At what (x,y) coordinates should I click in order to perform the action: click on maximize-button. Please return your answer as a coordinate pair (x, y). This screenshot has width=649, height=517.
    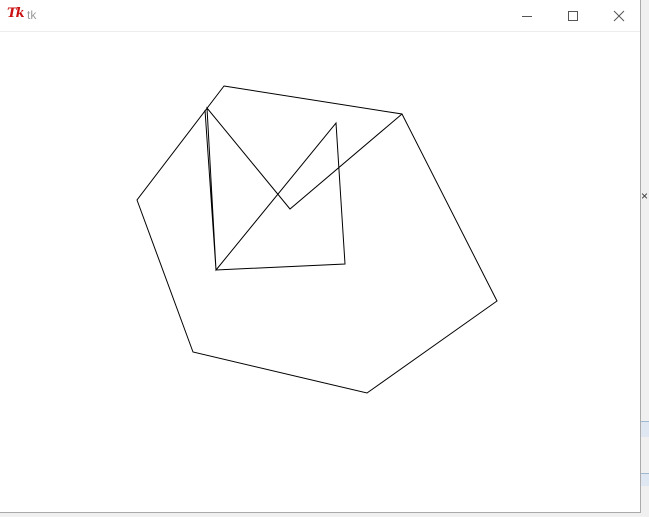
    Looking at the image, I should click on (573, 15).